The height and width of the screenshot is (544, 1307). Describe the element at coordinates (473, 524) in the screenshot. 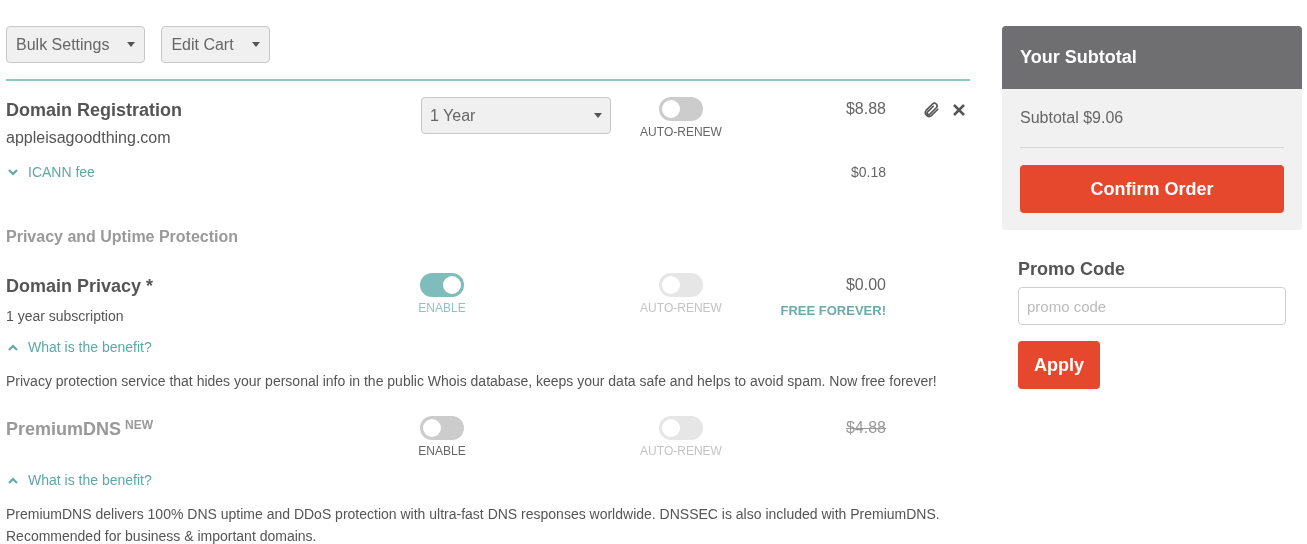

I see `benefit-description: PremiumDNS delivers 100% DNS uptime and DDoS protection with ultra-fast DNS responses worldwide. DNSSEC is also included with PremiumDNS. Recommended for business & important domains.` at that location.